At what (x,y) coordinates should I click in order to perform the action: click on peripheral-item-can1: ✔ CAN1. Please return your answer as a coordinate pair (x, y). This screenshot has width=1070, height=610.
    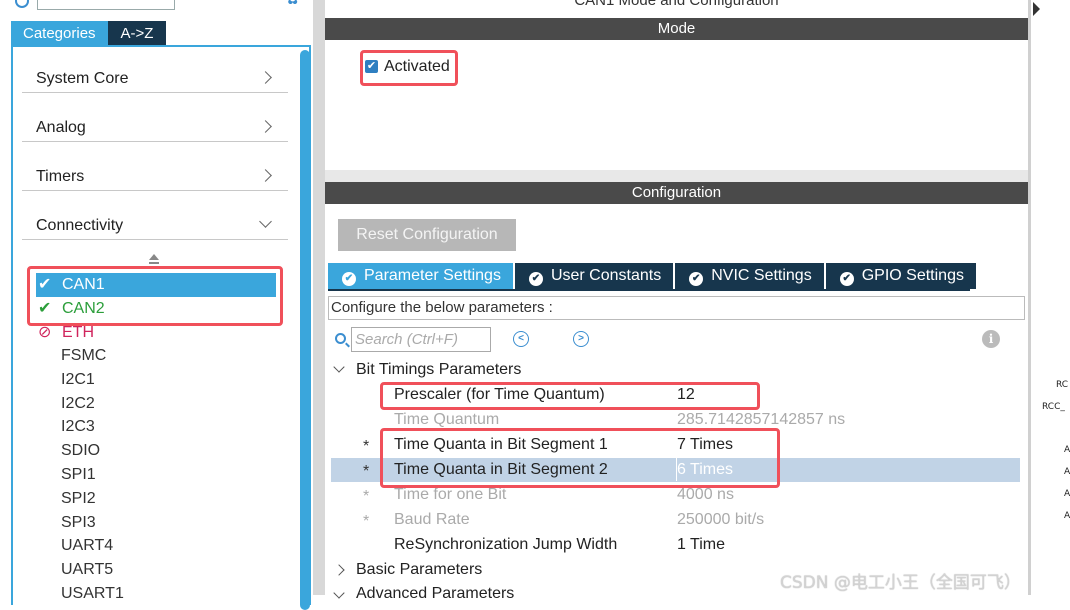
    Looking at the image, I should click on (156, 285).